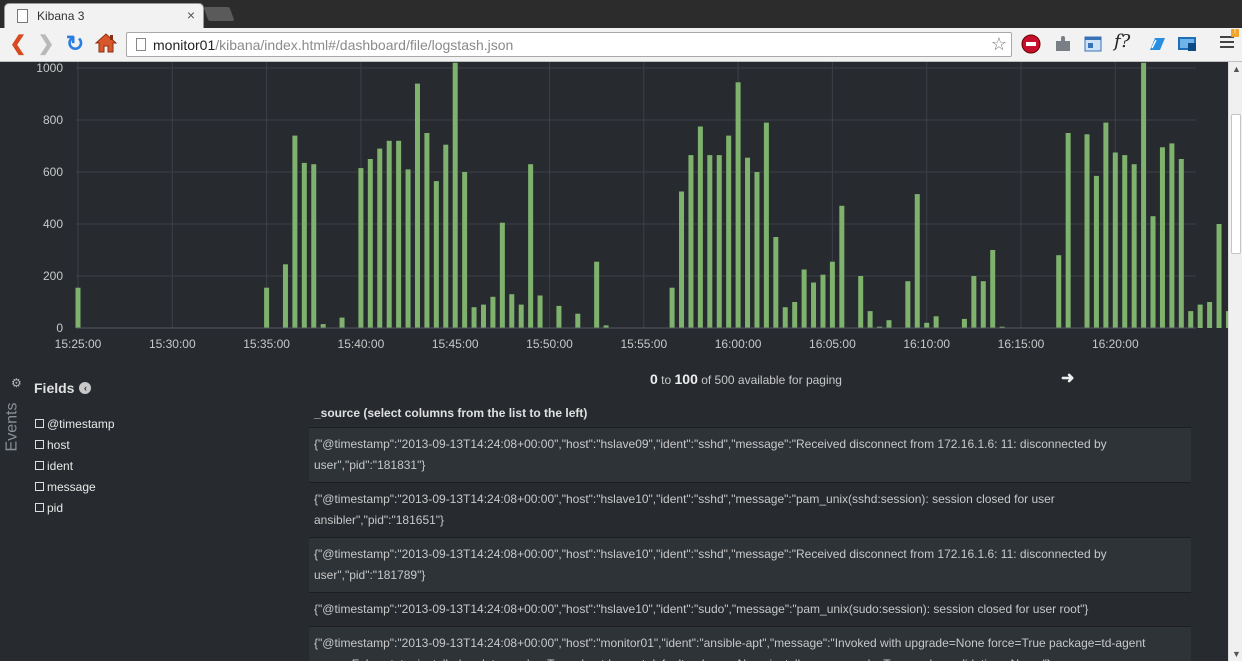 The height and width of the screenshot is (661, 1242). I want to click on y-tick-label: 800, so click(53, 120).